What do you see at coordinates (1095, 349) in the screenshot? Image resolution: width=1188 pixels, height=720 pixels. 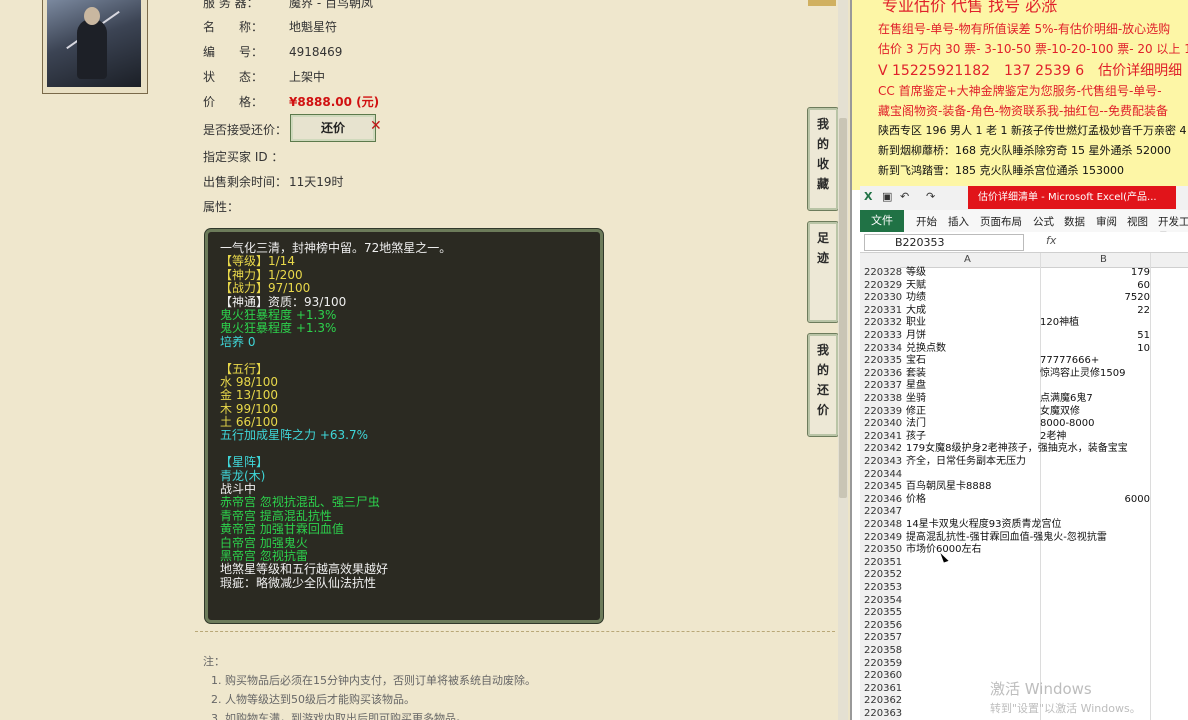 I see `cell-b: 10` at bounding box center [1095, 349].